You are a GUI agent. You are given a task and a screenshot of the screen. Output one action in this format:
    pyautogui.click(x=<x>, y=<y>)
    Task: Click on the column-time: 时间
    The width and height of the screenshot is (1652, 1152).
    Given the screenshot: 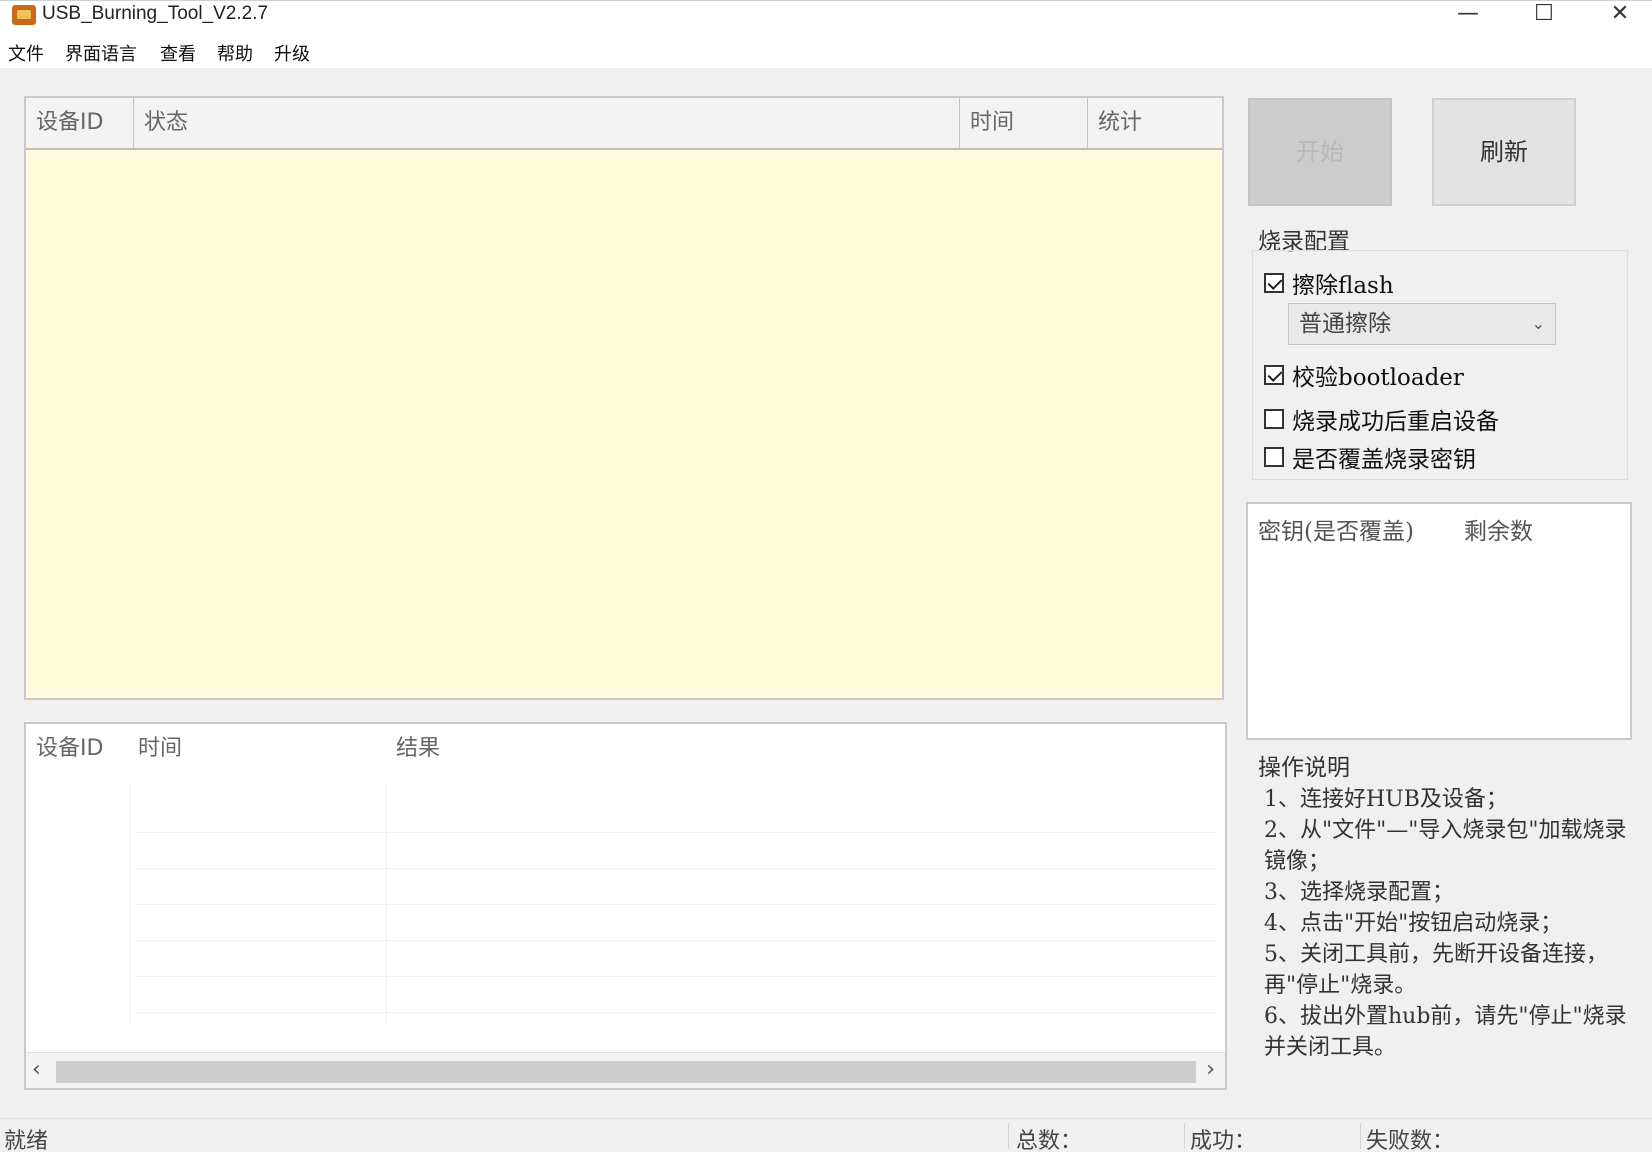 What is the action you would take?
    pyautogui.click(x=1024, y=123)
    